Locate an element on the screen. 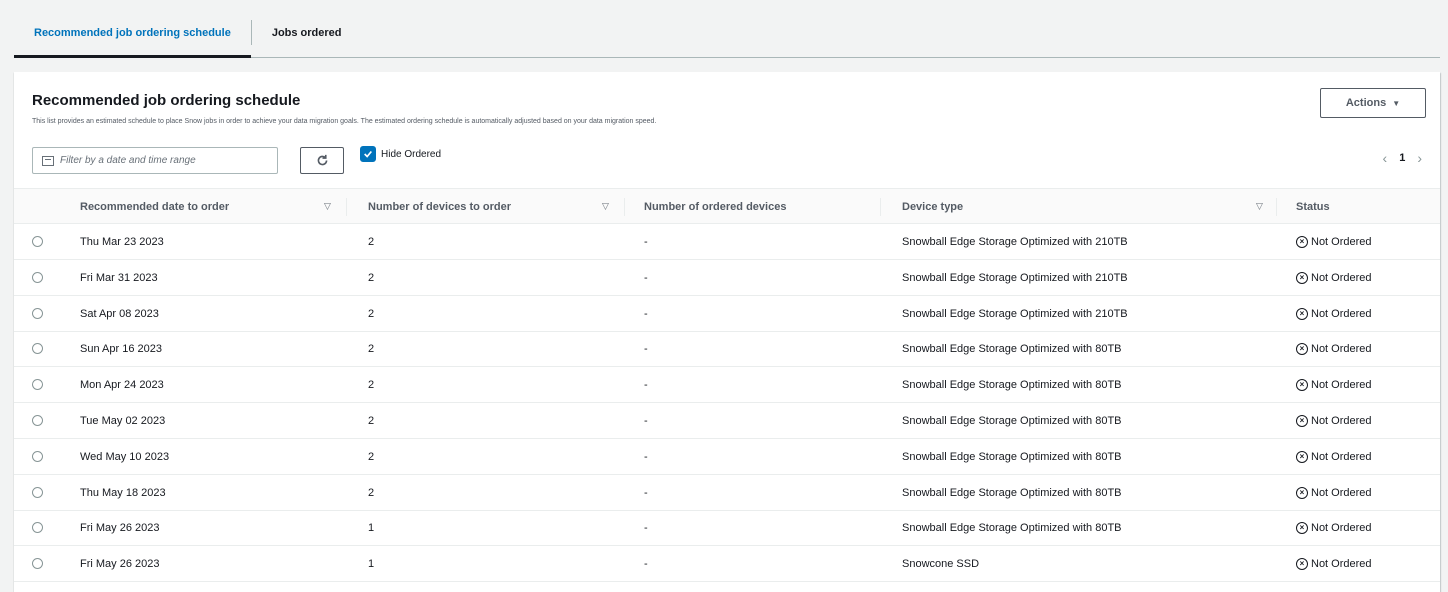 The height and width of the screenshot is (592, 1448). date-range-filter-input: Filter by a date and time range is located at coordinates (155, 160).